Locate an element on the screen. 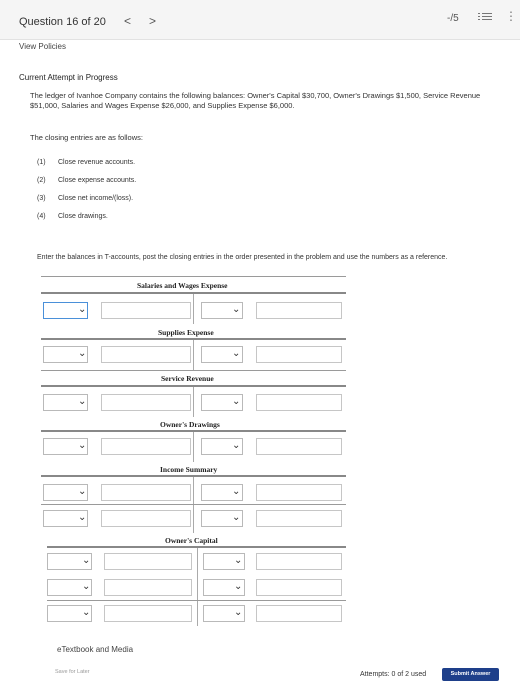 The image size is (520, 700). list-item: (4) Close drawings. is located at coordinates (72, 216).